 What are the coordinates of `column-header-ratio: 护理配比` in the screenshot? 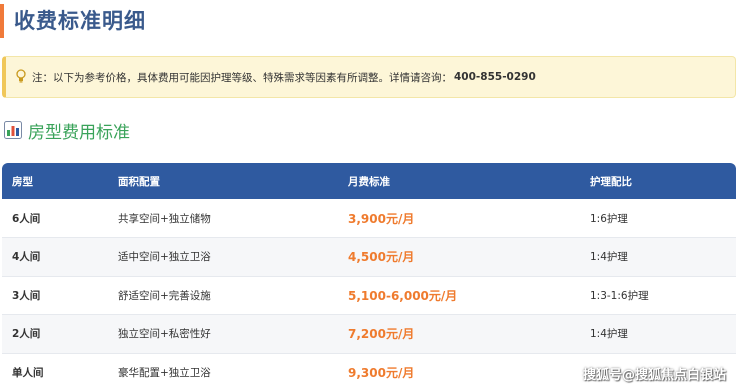 It's located at (658, 181).